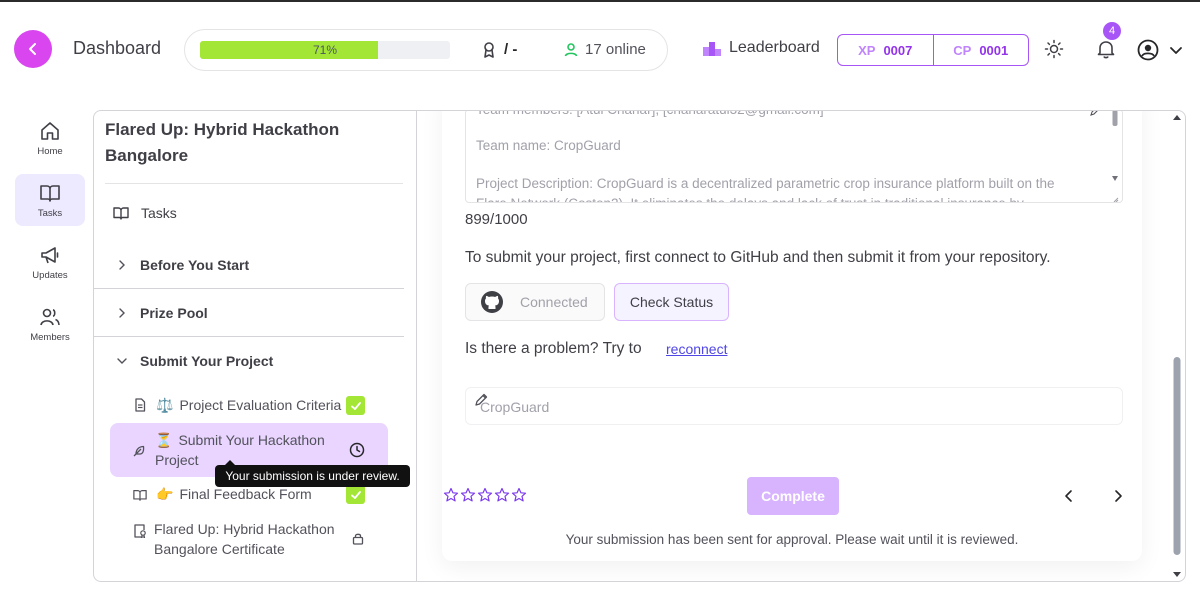 This screenshot has height=595, width=1200. Describe the element at coordinates (671, 302) in the screenshot. I see `check-status-button: Check Status` at that location.